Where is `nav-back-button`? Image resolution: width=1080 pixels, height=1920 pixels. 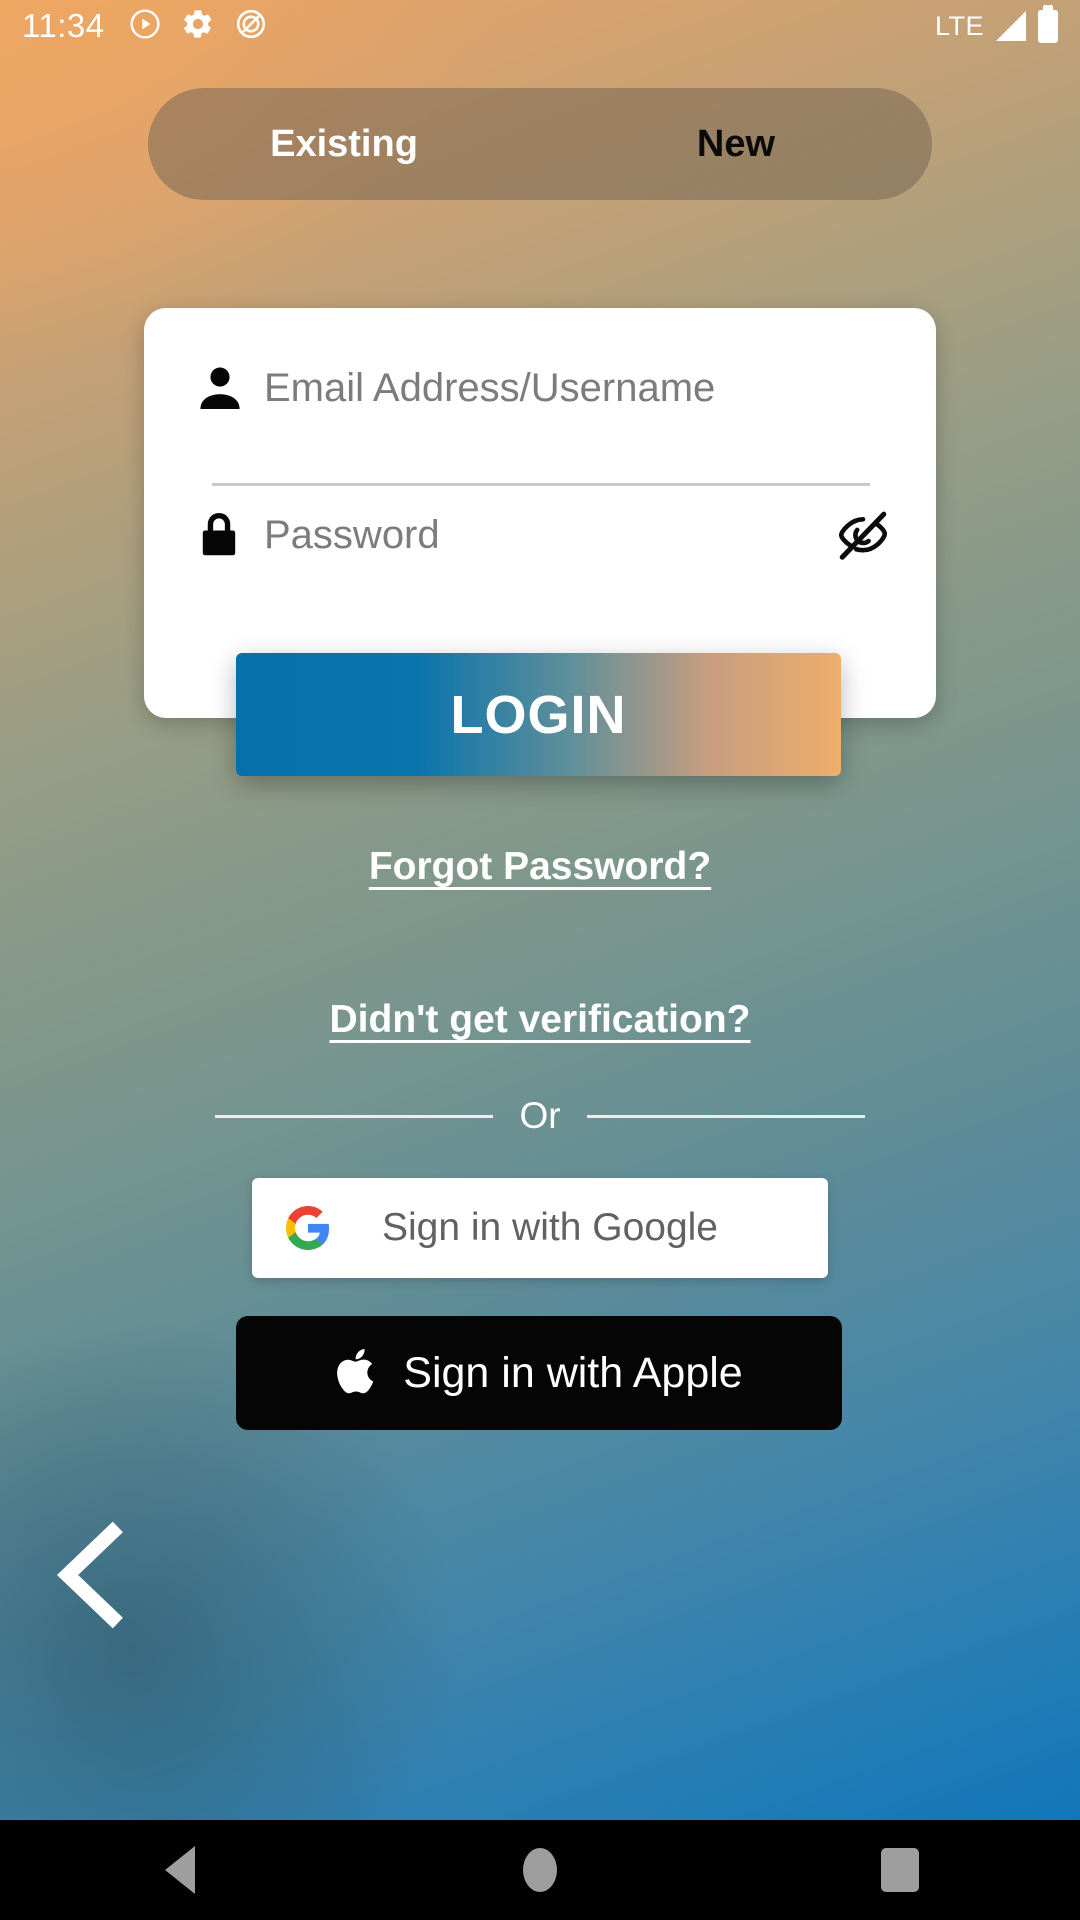 nav-back-button is located at coordinates (180, 1870).